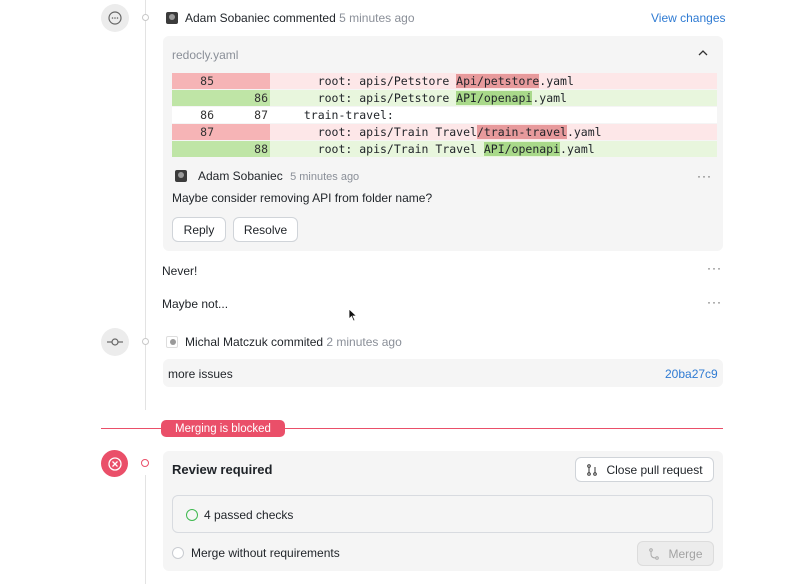 The width and height of the screenshot is (800, 584). I want to click on comment-more-button: ···, so click(704, 176).